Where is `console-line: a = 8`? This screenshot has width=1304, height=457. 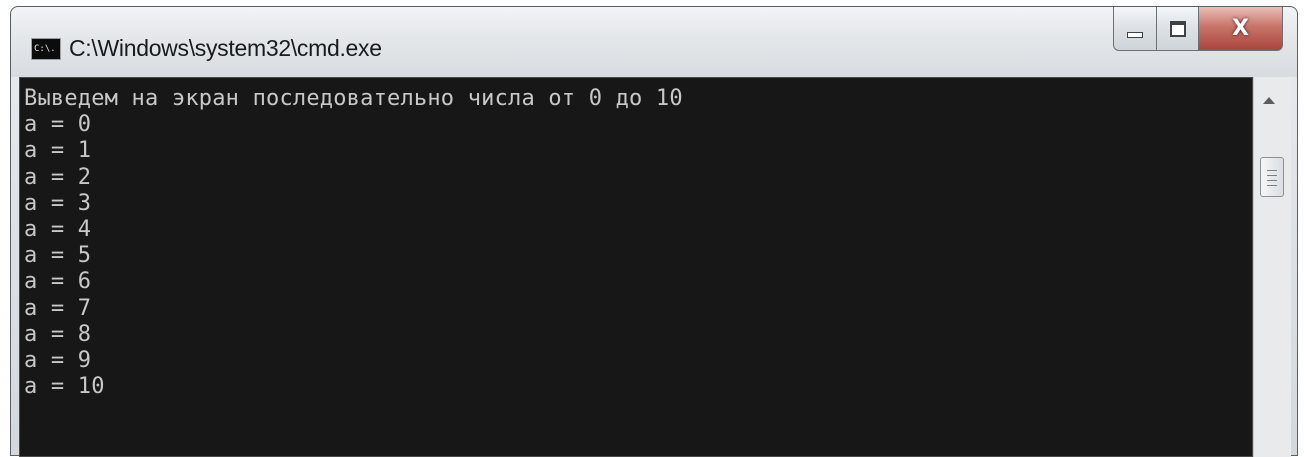
console-line: a = 8 is located at coordinates (58, 334).